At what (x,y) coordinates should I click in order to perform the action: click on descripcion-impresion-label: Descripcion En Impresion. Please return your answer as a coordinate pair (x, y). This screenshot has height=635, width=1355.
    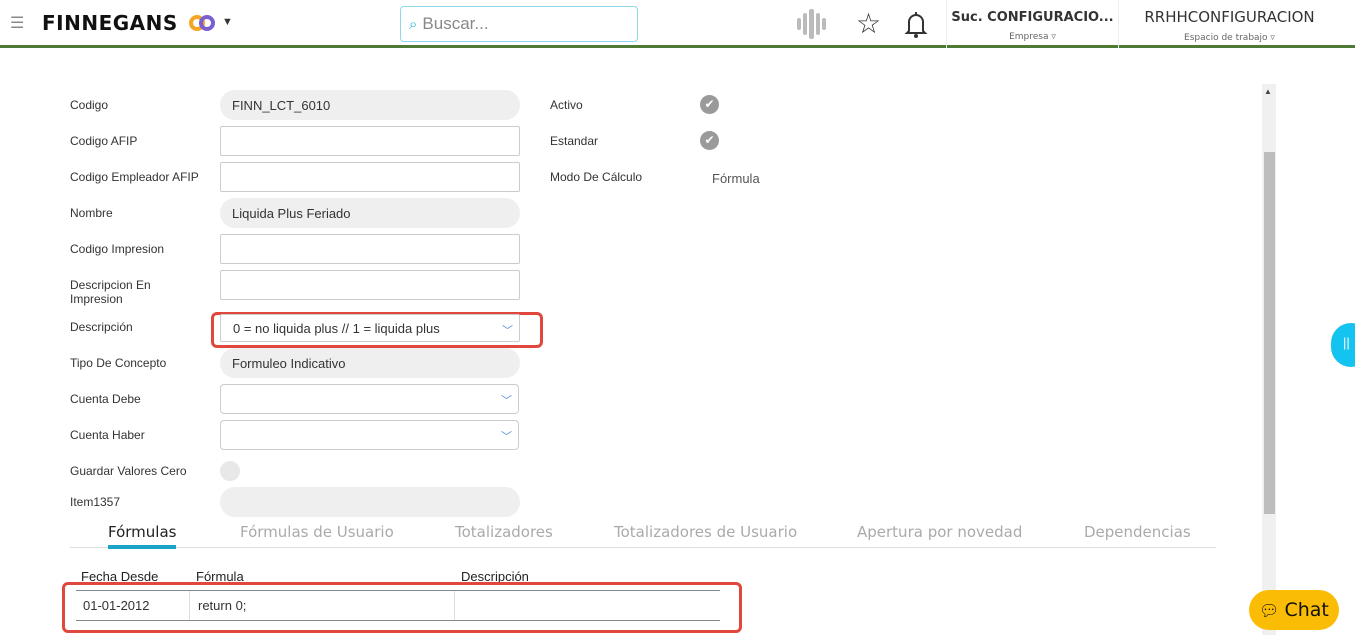
    Looking at the image, I should click on (110, 292).